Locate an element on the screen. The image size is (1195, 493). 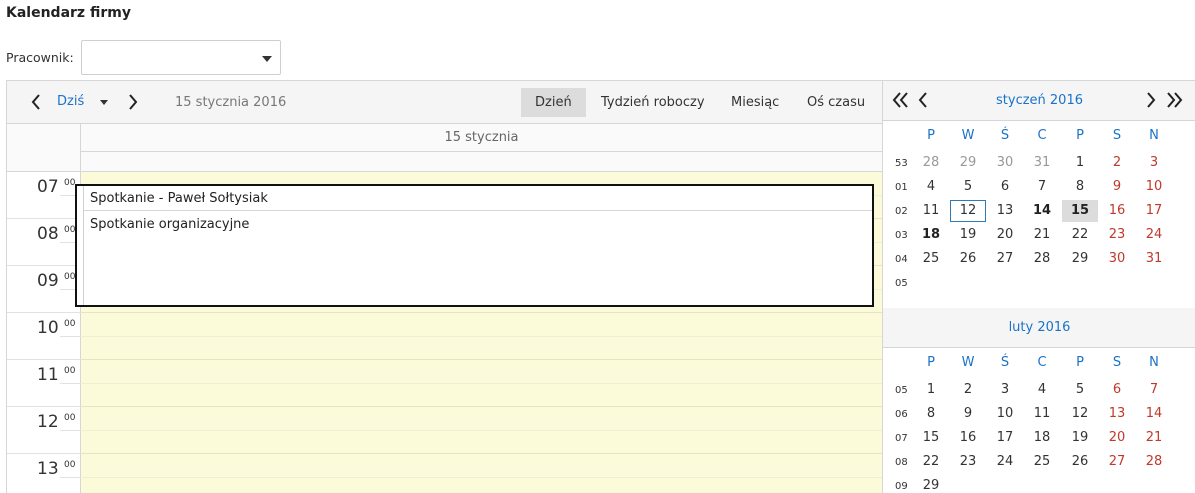
today-button: Dziś is located at coordinates (70, 101).